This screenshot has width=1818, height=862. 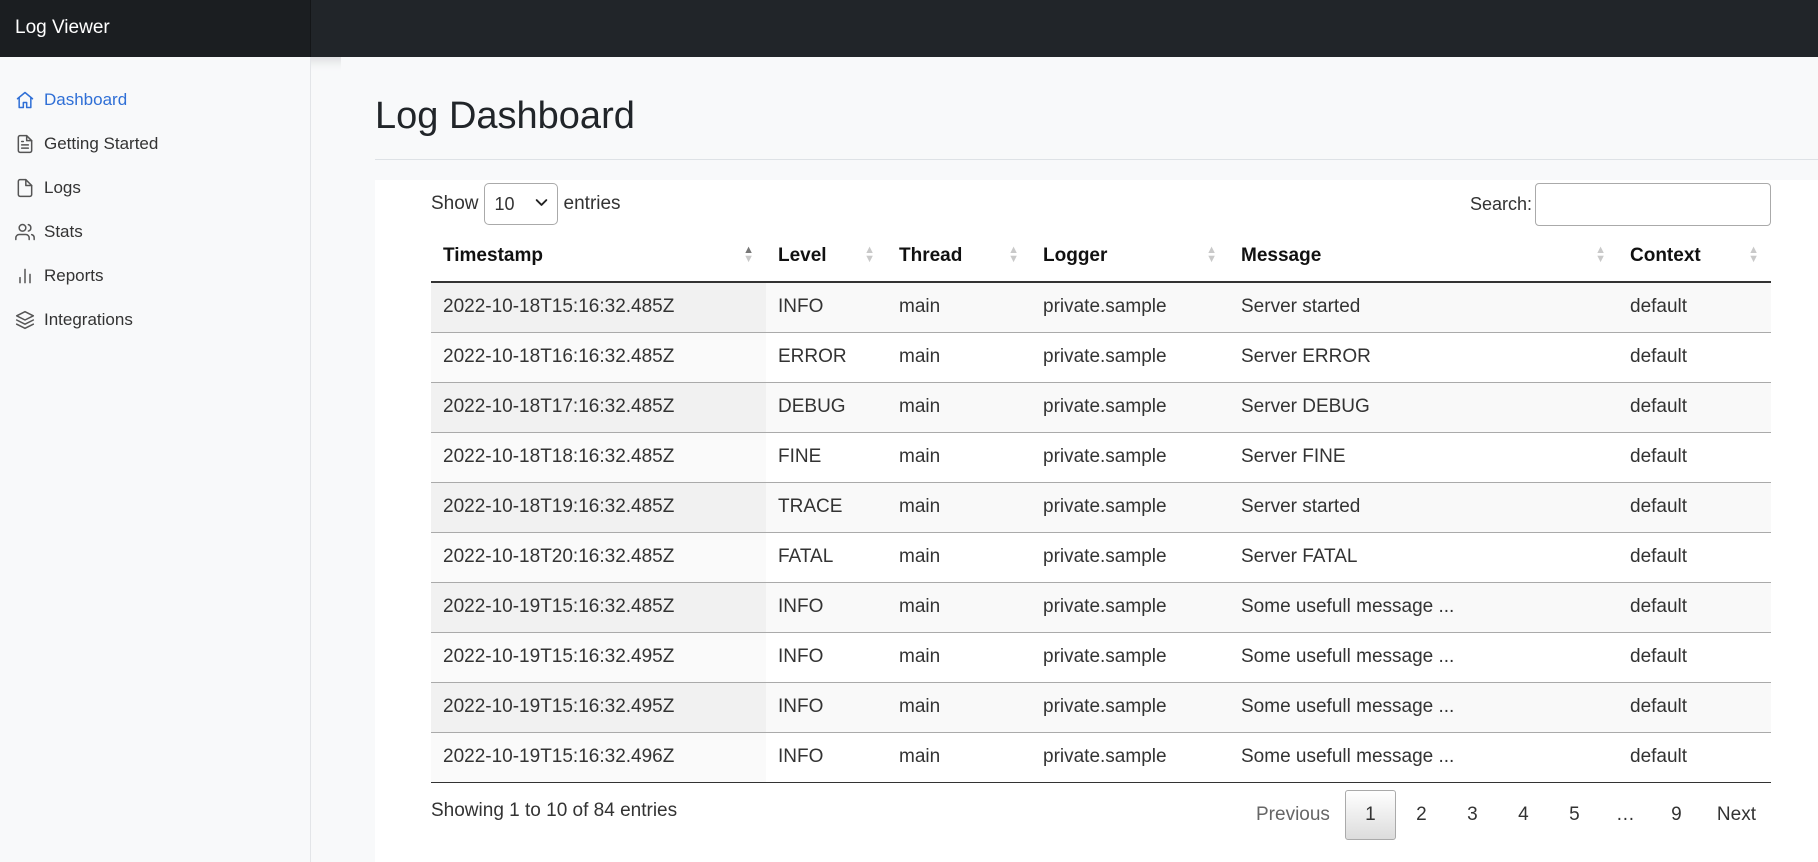 What do you see at coordinates (1653, 204) in the screenshot?
I see `search-input` at bounding box center [1653, 204].